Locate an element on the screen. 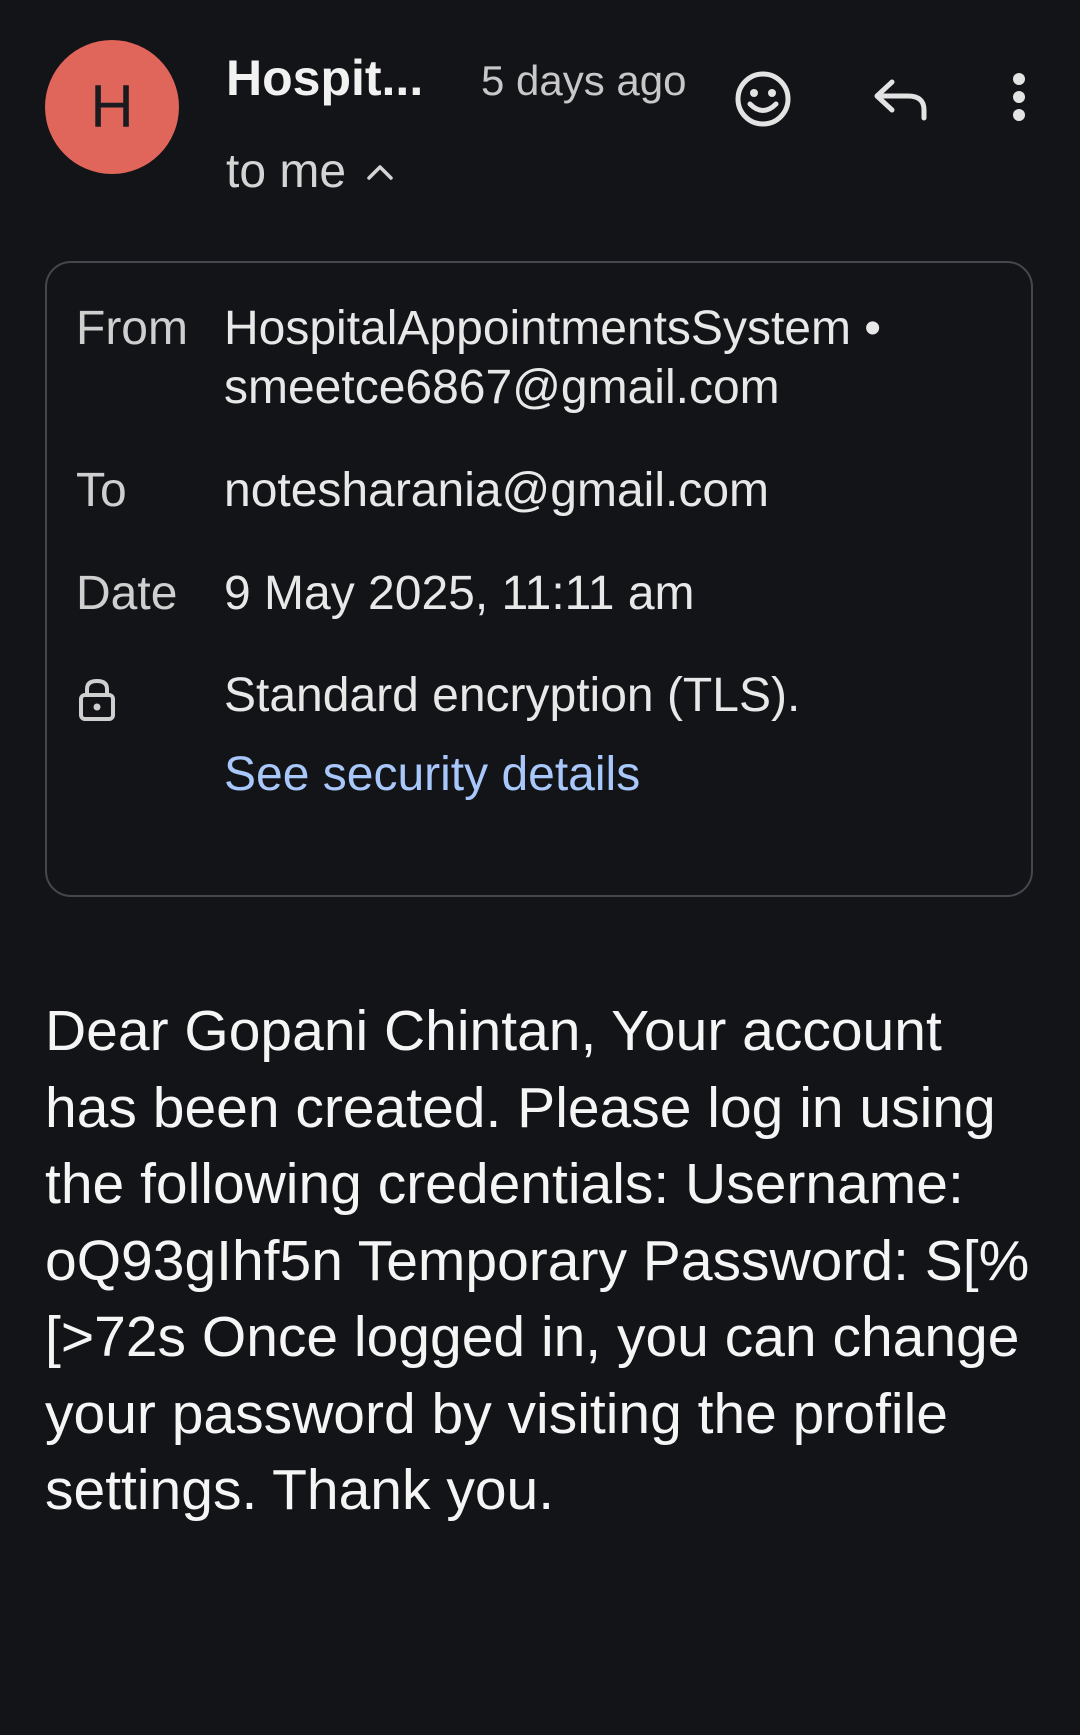  chevron-up-icon is located at coordinates (380, 172).